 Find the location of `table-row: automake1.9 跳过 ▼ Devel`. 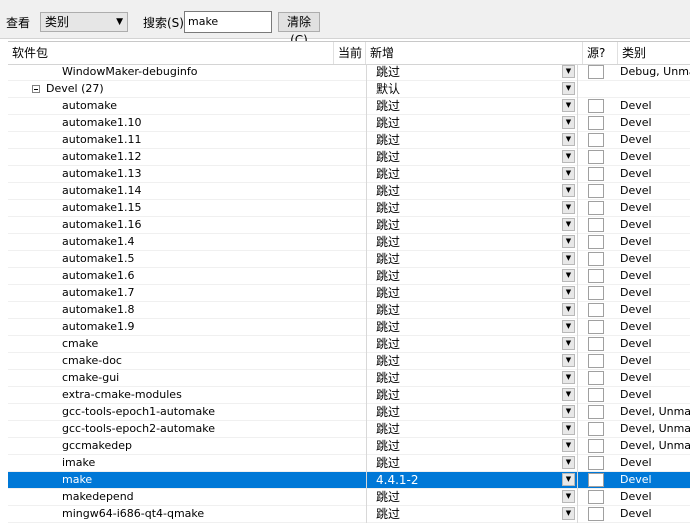

table-row: automake1.9 跳过 ▼ Devel is located at coordinates (349, 327).